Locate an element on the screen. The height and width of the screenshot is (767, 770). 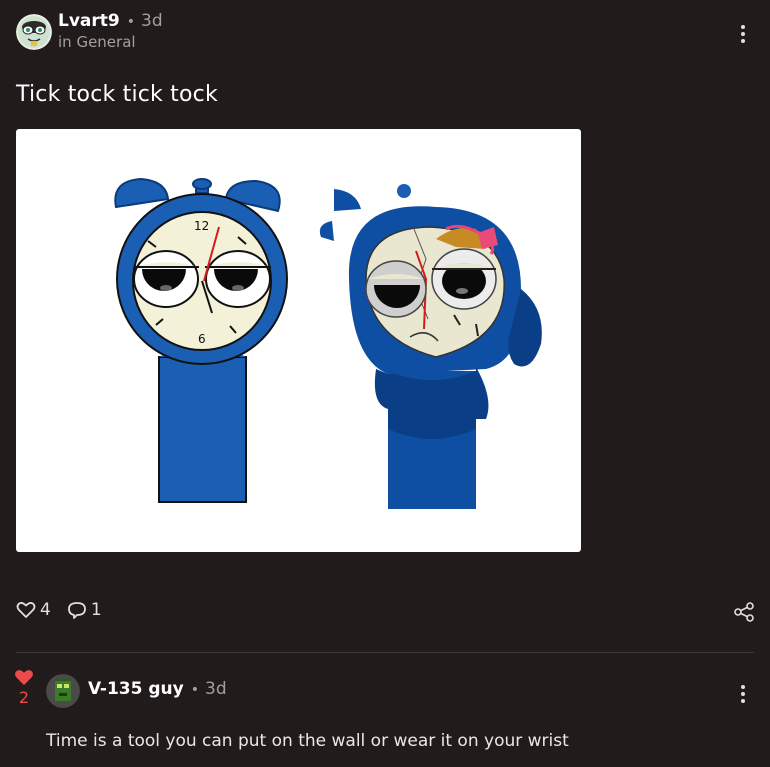
author-block: Lvart9 • 3d in General is located at coordinates (110, 31).